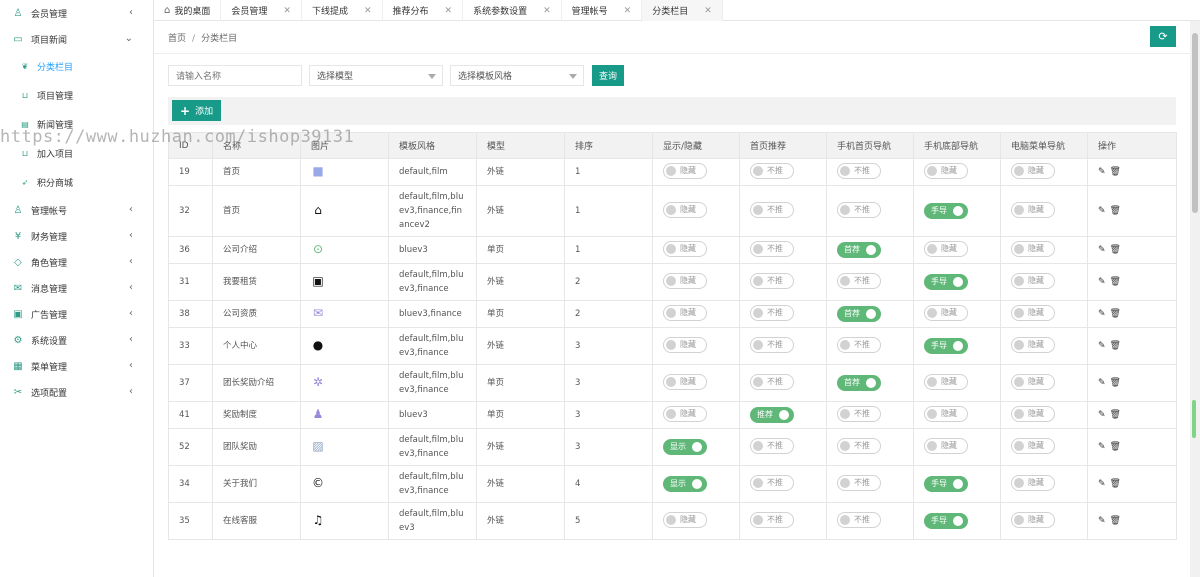 The height and width of the screenshot is (577, 1200). I want to click on scrollbar-thumb, so click(1195, 123).